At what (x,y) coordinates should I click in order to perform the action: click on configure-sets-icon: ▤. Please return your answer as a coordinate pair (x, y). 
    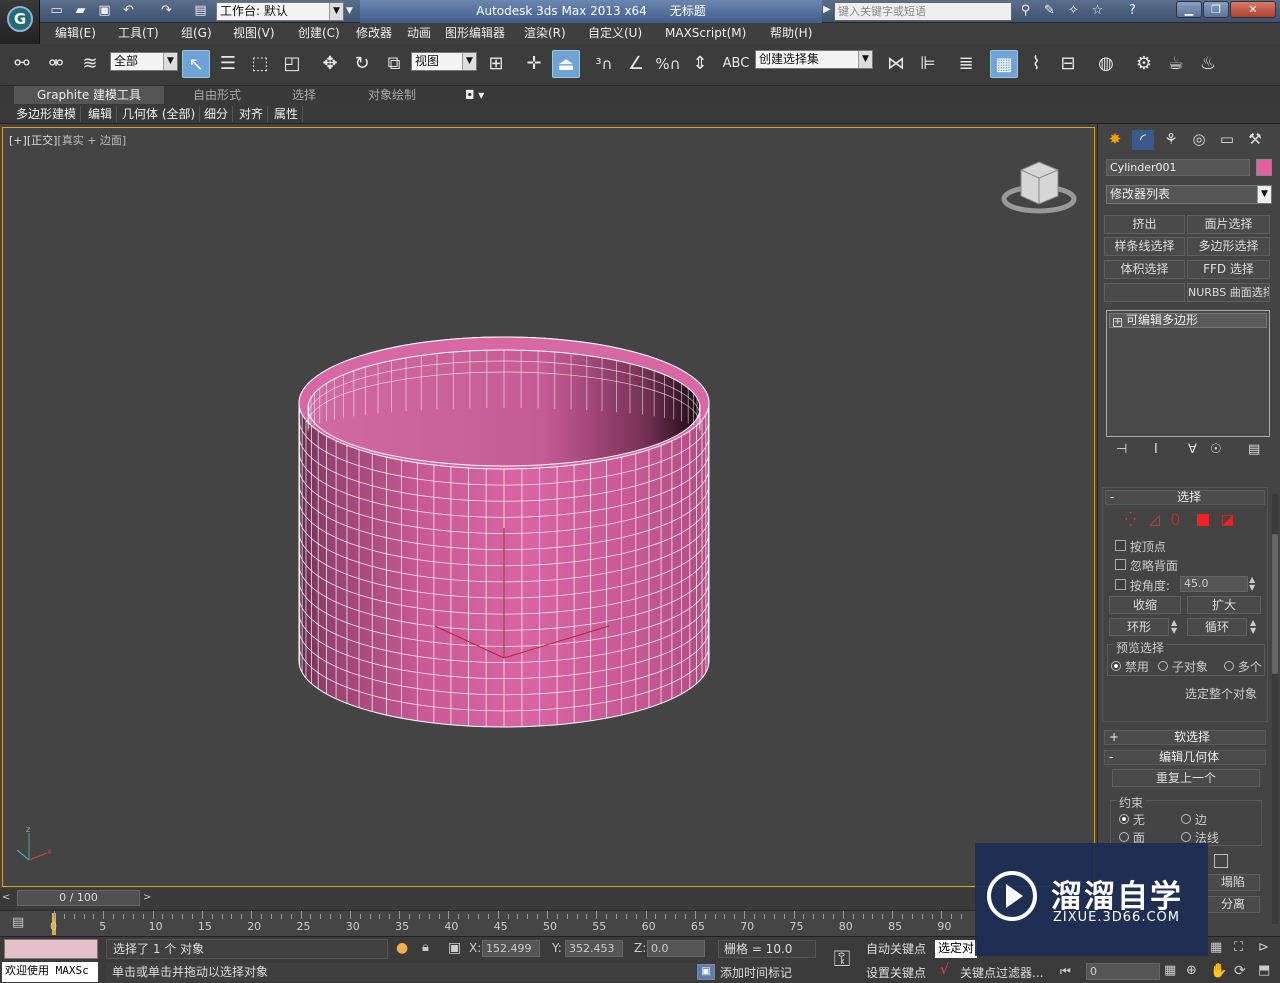
    Looking at the image, I should click on (1254, 449).